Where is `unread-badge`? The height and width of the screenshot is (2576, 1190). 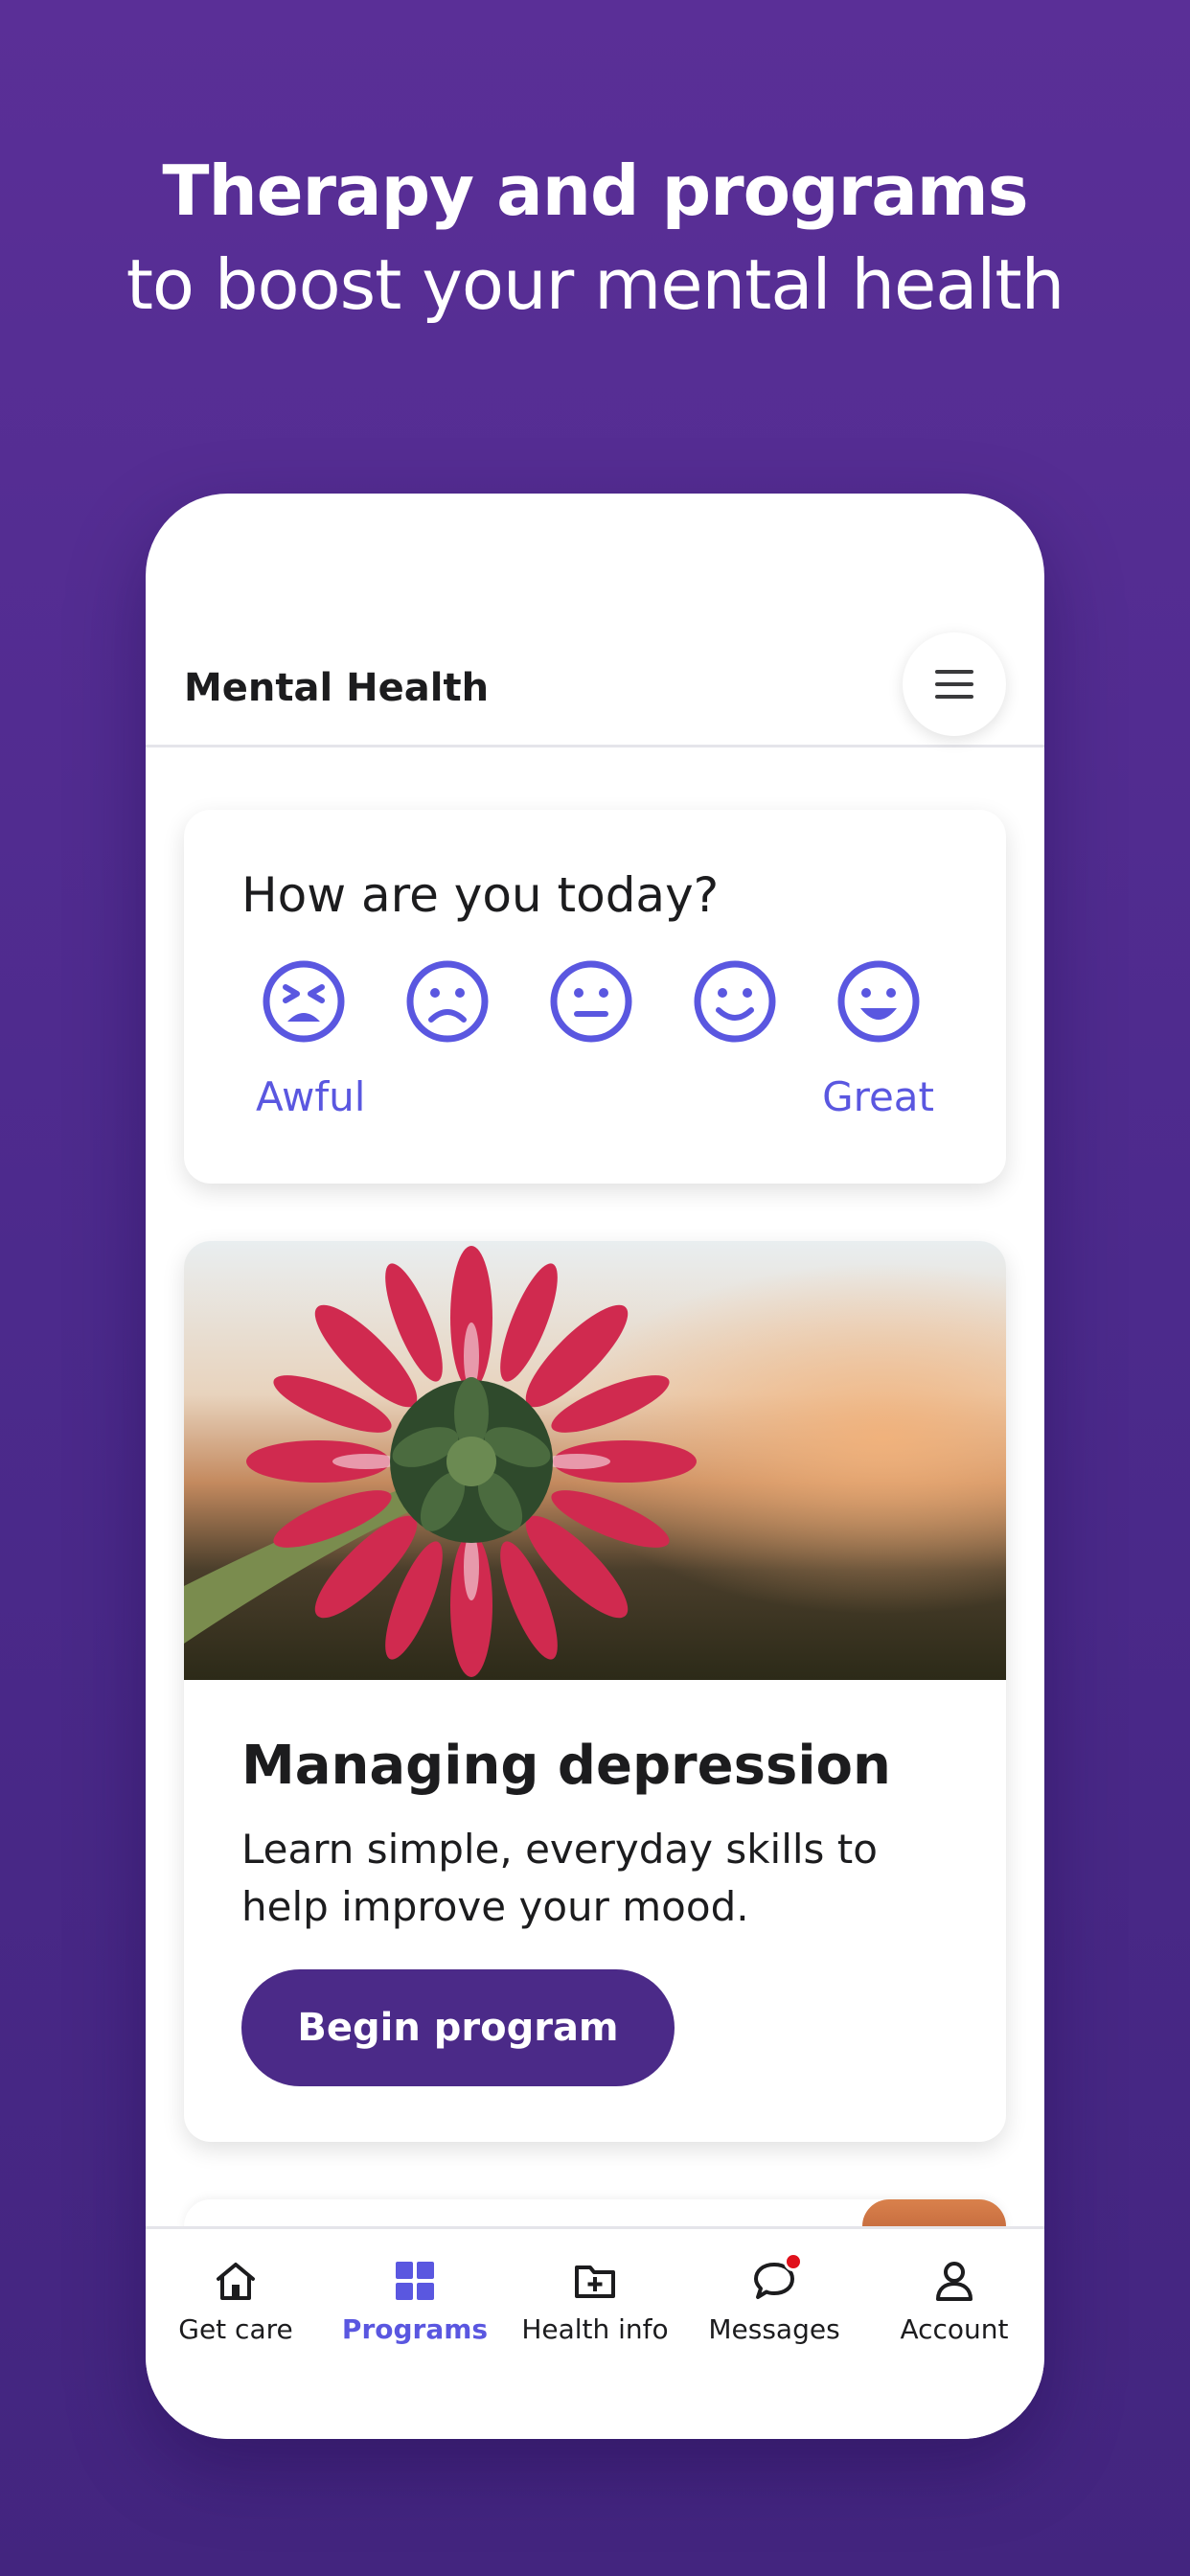 unread-badge is located at coordinates (794, 2261).